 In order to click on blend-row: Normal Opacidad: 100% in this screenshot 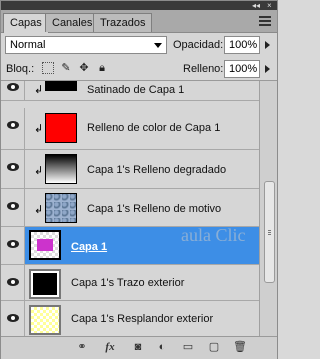, I will do `click(139, 45)`.